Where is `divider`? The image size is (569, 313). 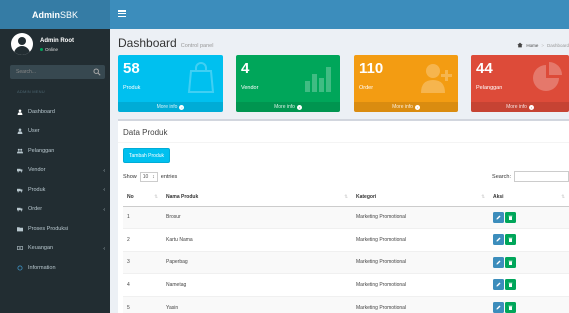
divider is located at coordinates (343, 142).